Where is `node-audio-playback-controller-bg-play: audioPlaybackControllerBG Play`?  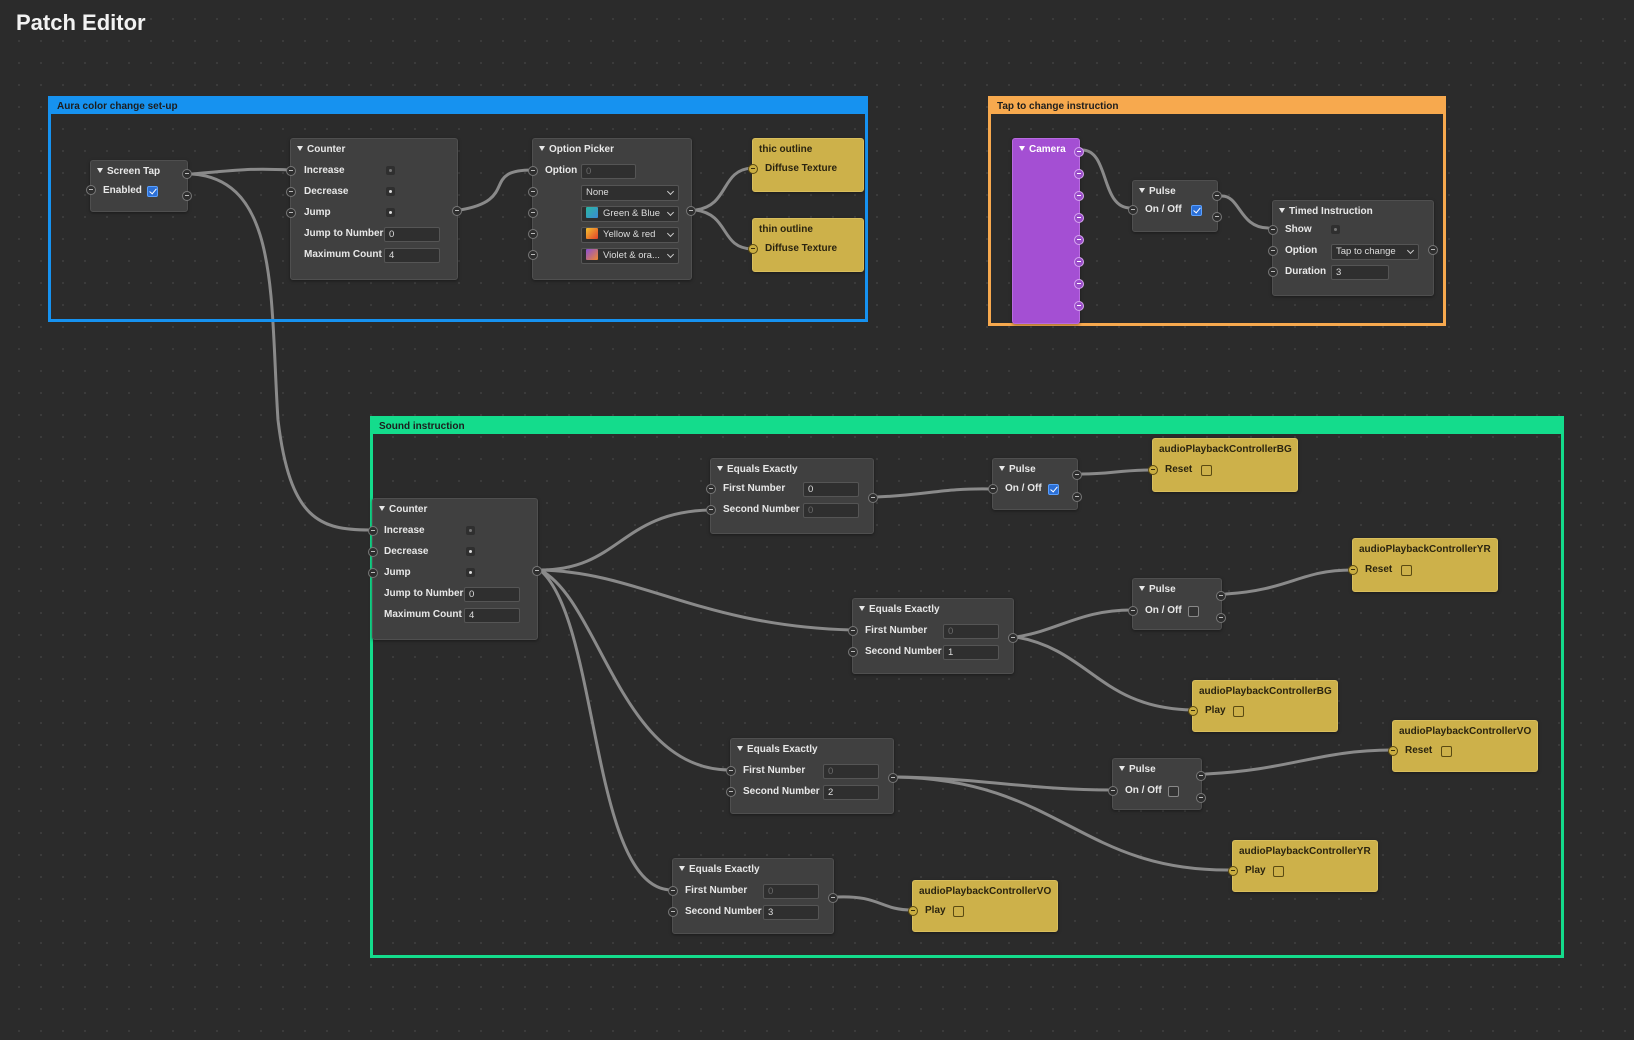
node-audio-playback-controller-bg-play: audioPlaybackControllerBG Play is located at coordinates (1263, 706).